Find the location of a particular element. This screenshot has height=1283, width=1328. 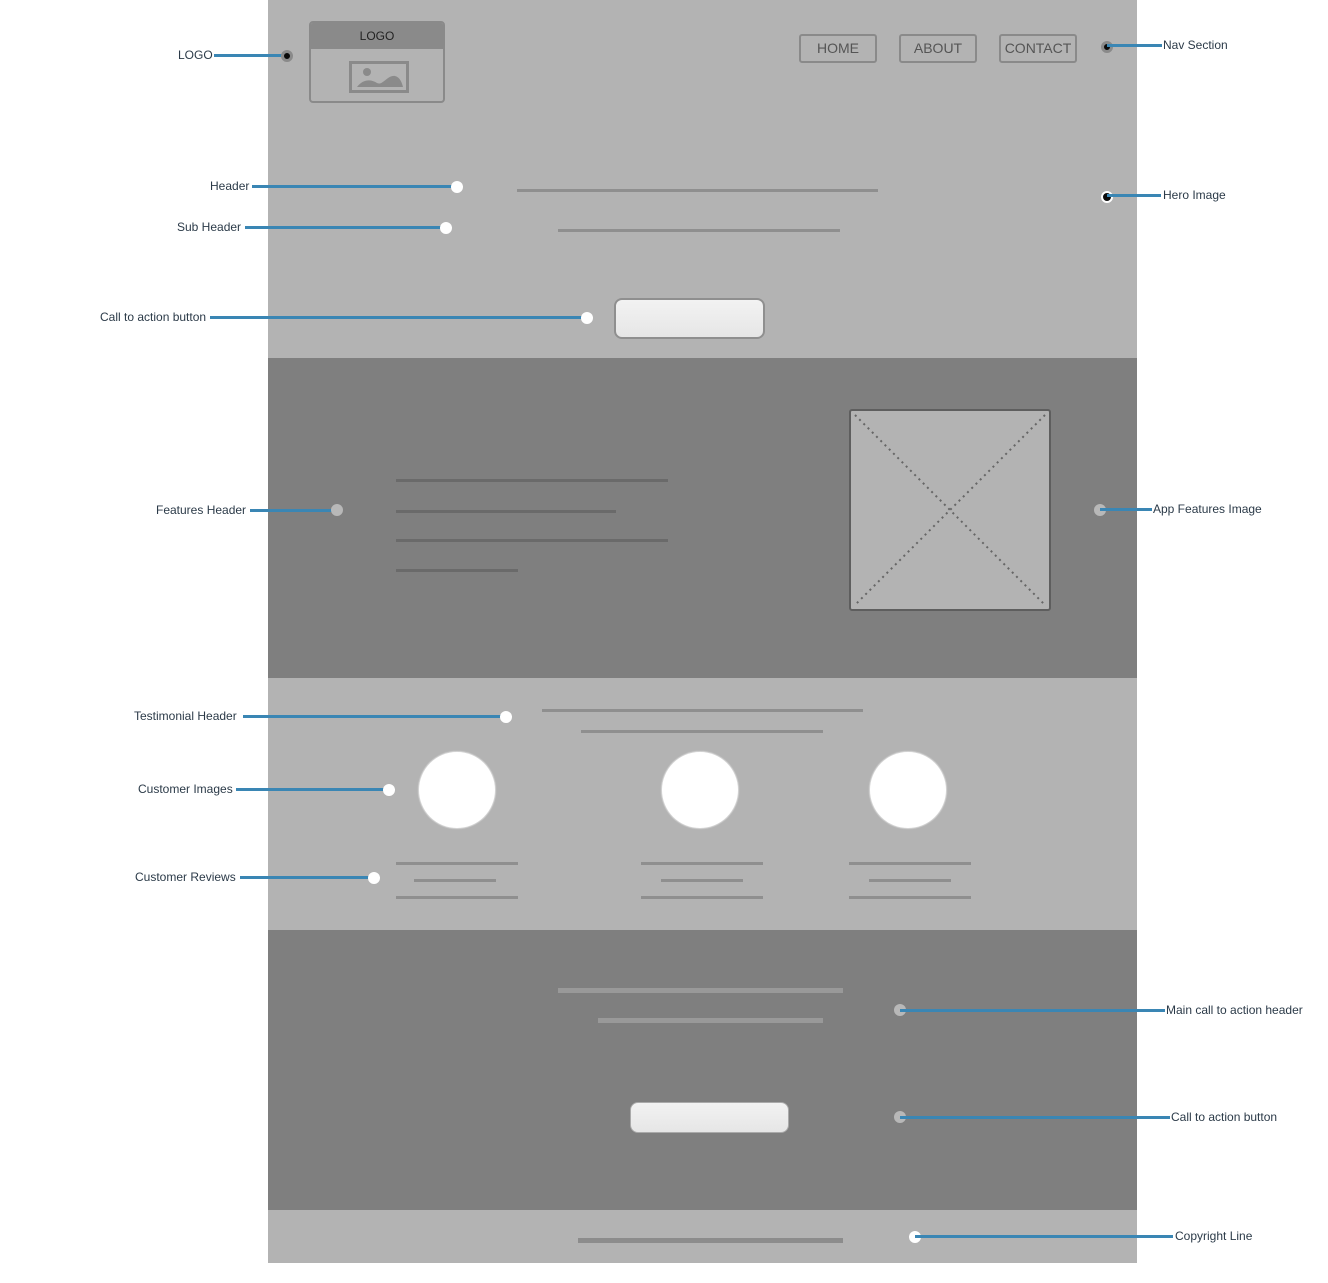

app-features-image-placeholder is located at coordinates (950, 510).